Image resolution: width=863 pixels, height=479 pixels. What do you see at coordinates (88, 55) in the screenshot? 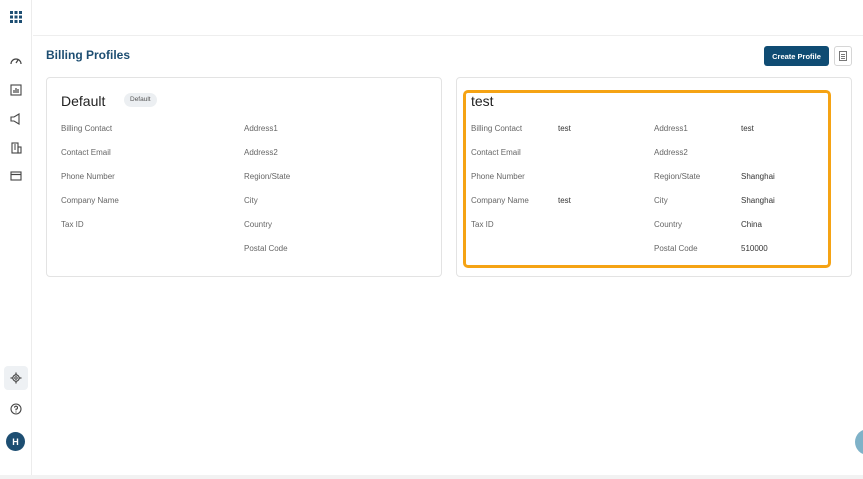
I see `page-title: Billing Profiles` at bounding box center [88, 55].